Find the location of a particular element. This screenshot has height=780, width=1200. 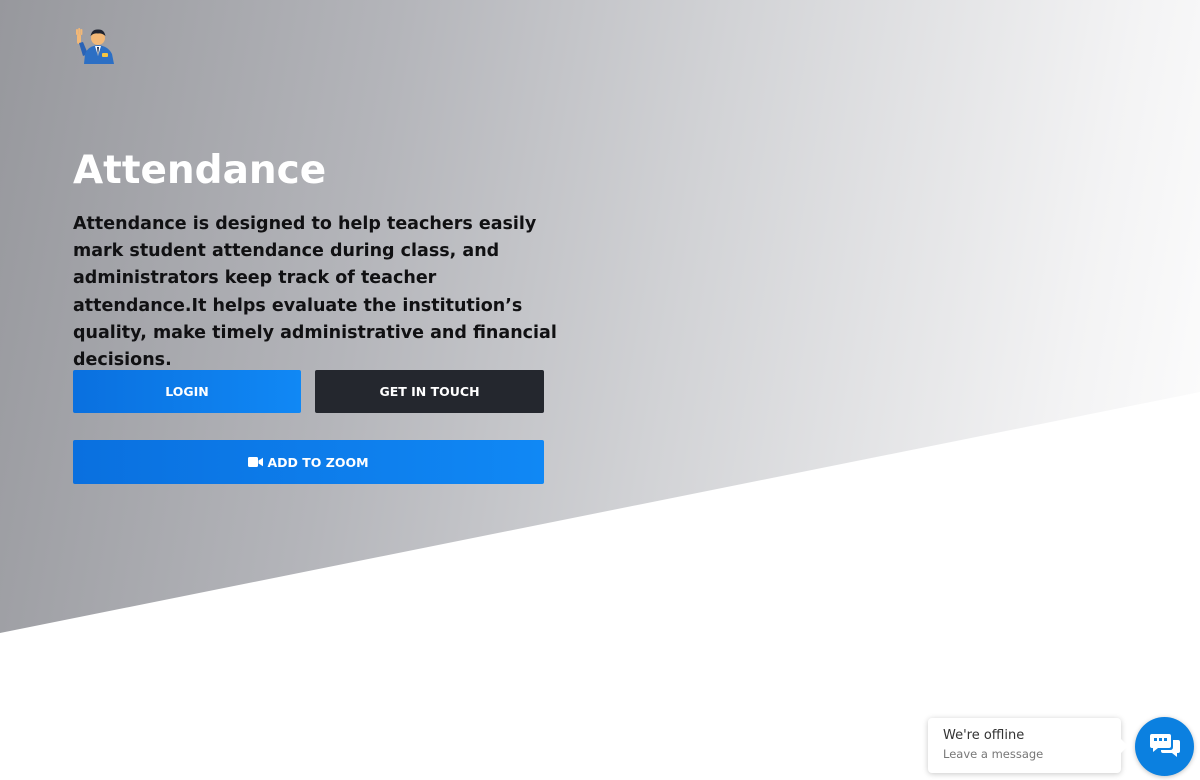

get-in-touch-button: GET IN TOUCH is located at coordinates (429, 391).